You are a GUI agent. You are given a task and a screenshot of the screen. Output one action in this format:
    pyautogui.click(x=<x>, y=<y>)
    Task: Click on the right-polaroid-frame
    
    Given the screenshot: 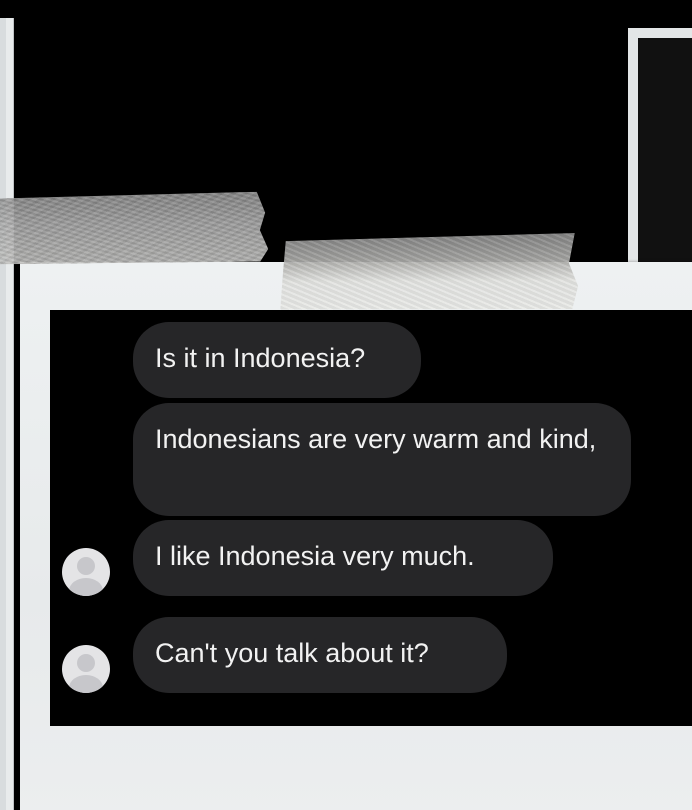 What is the action you would take?
    pyautogui.click(x=660, y=153)
    